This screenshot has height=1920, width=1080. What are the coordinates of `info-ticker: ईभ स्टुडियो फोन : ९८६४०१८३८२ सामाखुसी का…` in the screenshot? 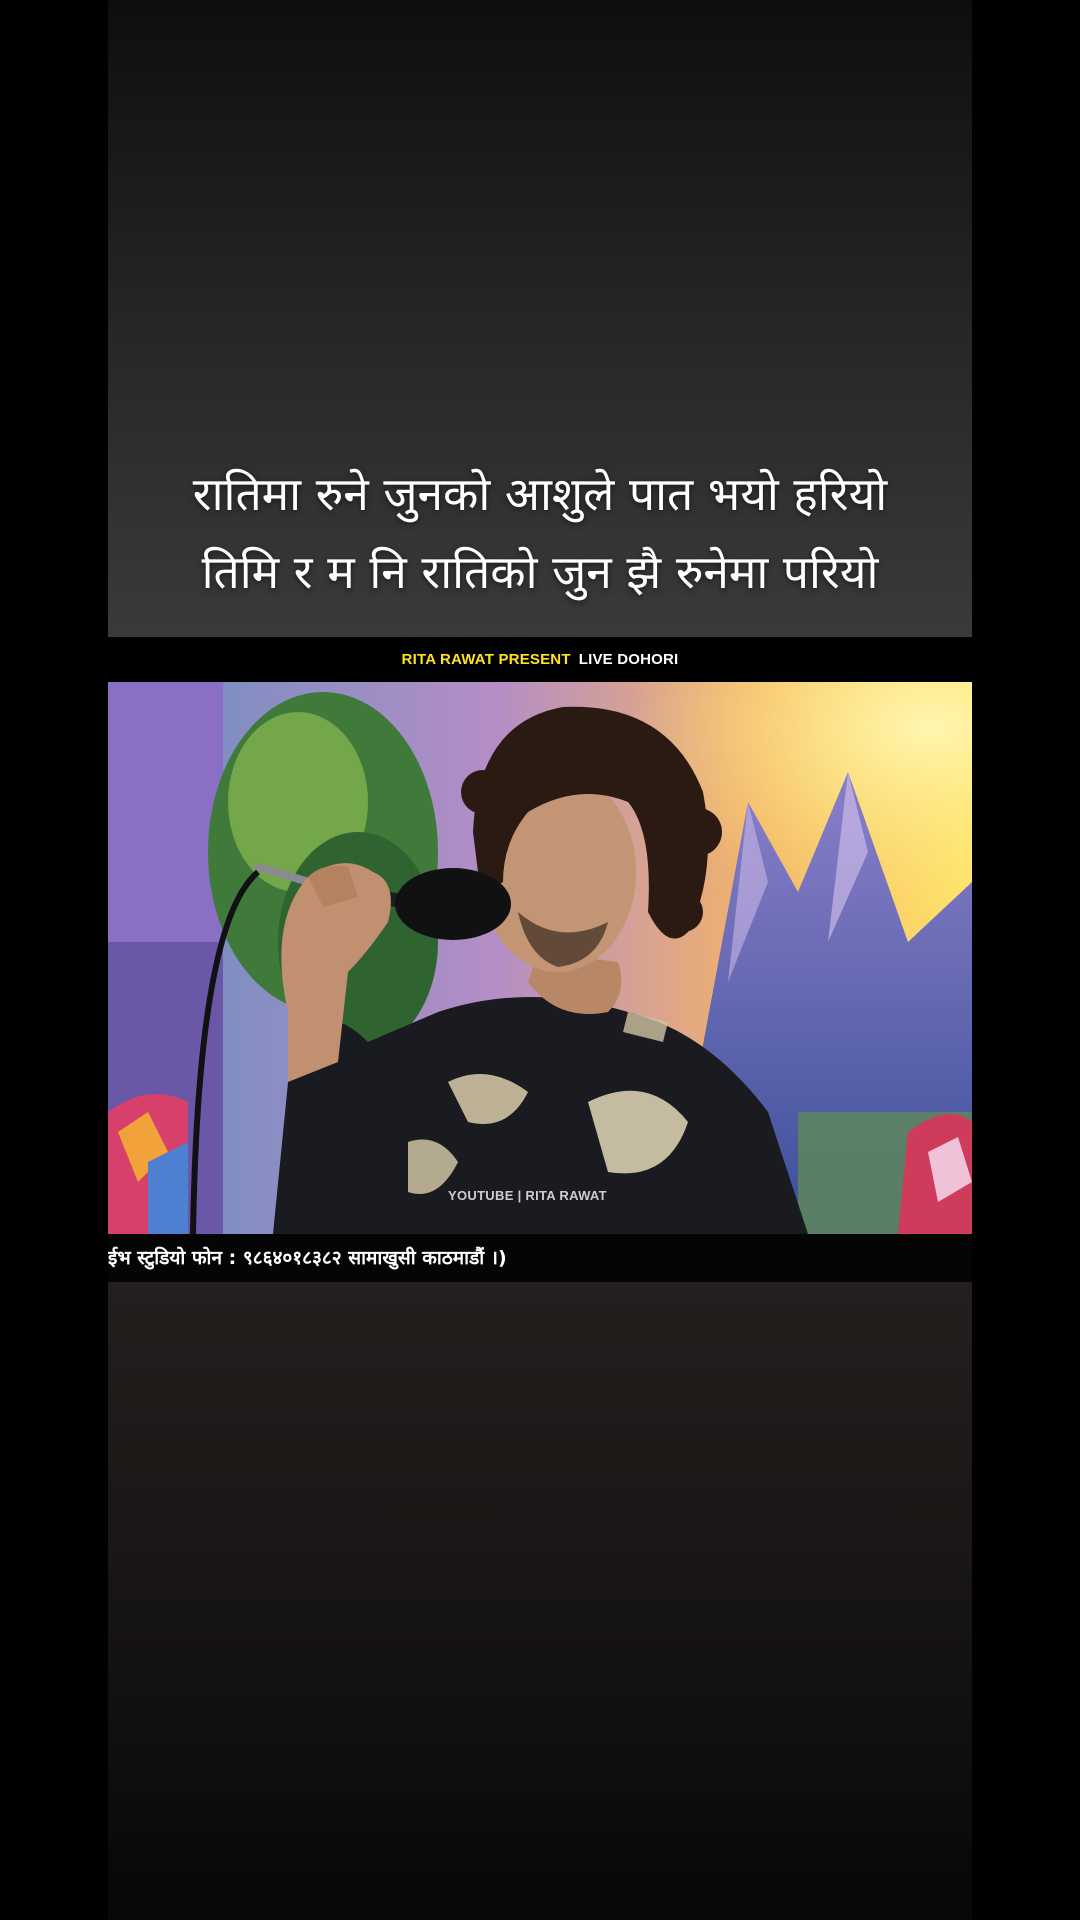 It's located at (540, 1258).